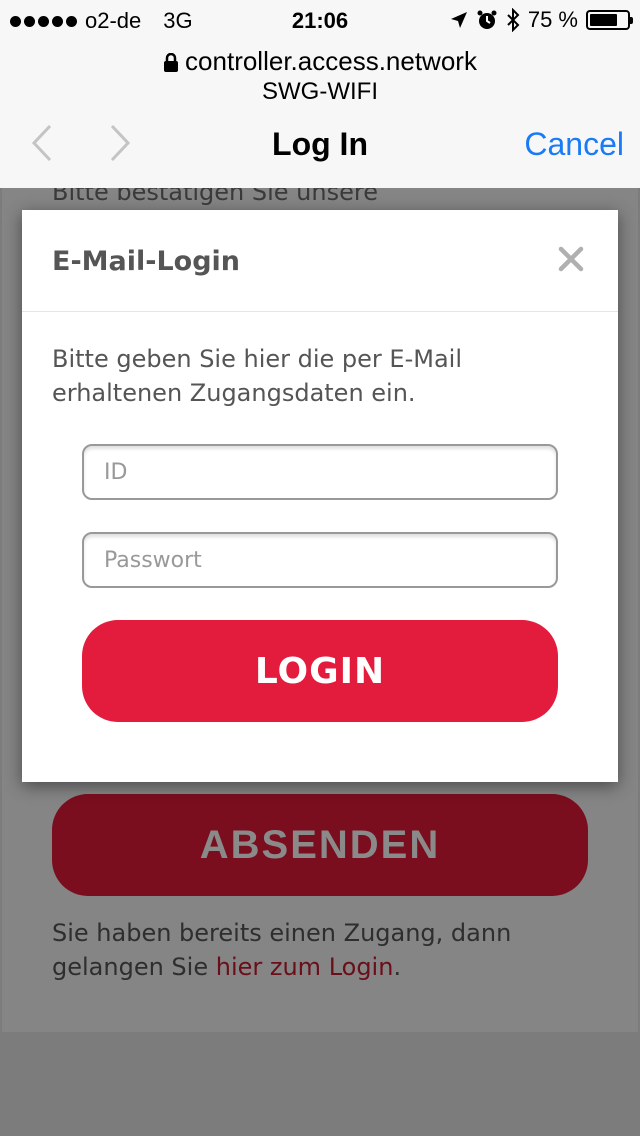  Describe the element at coordinates (320, 143) in the screenshot. I see `nav-row: Log In Cancel` at that location.